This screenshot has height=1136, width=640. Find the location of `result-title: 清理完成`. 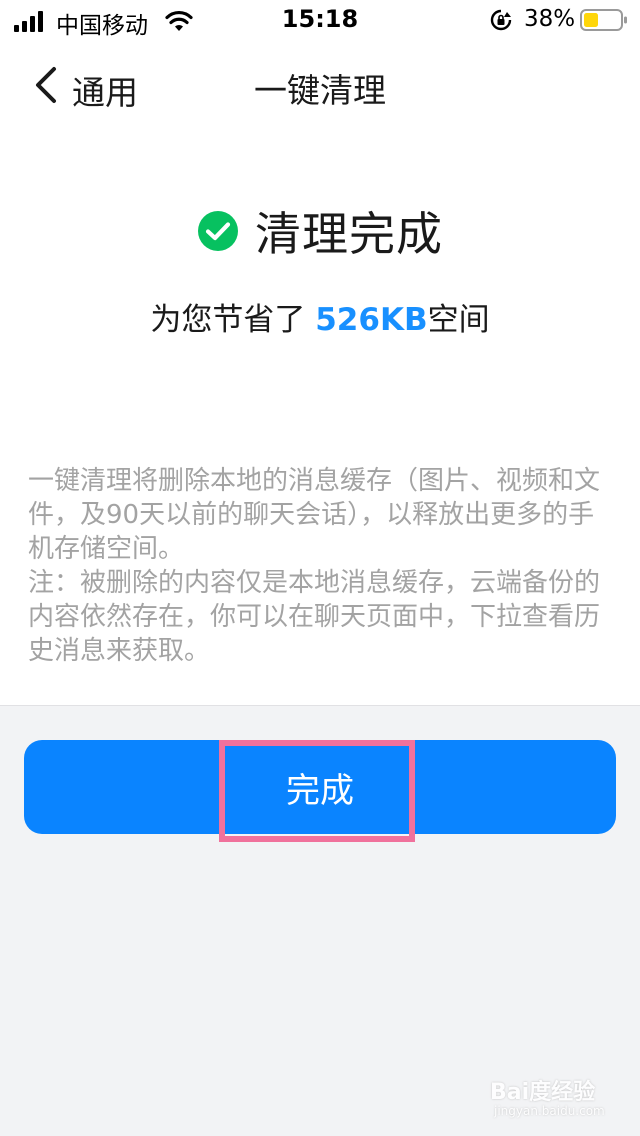

result-title: 清理完成 is located at coordinates (349, 234).